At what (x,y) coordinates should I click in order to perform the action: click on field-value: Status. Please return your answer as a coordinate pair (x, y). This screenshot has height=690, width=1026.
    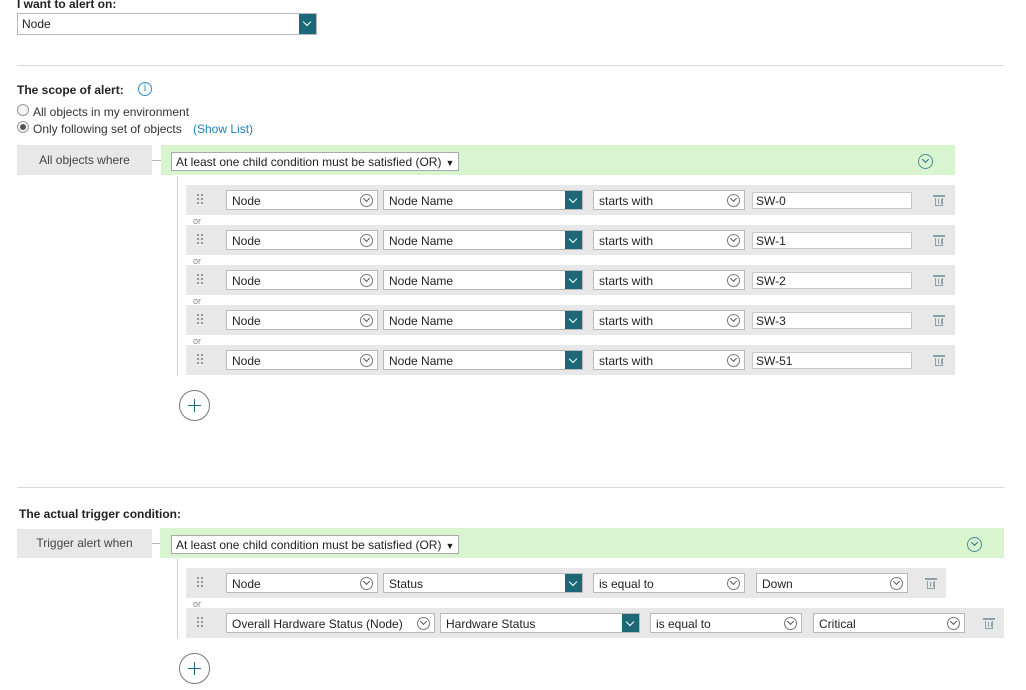
    Looking at the image, I should click on (406, 584).